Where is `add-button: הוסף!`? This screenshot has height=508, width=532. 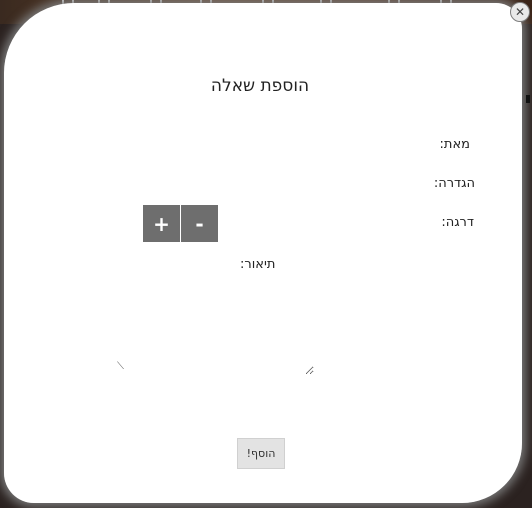 add-button: הוסף! is located at coordinates (261, 453).